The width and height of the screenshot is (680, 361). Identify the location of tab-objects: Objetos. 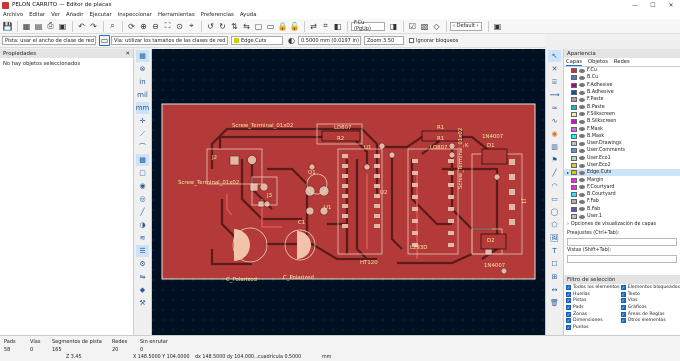
(598, 62).